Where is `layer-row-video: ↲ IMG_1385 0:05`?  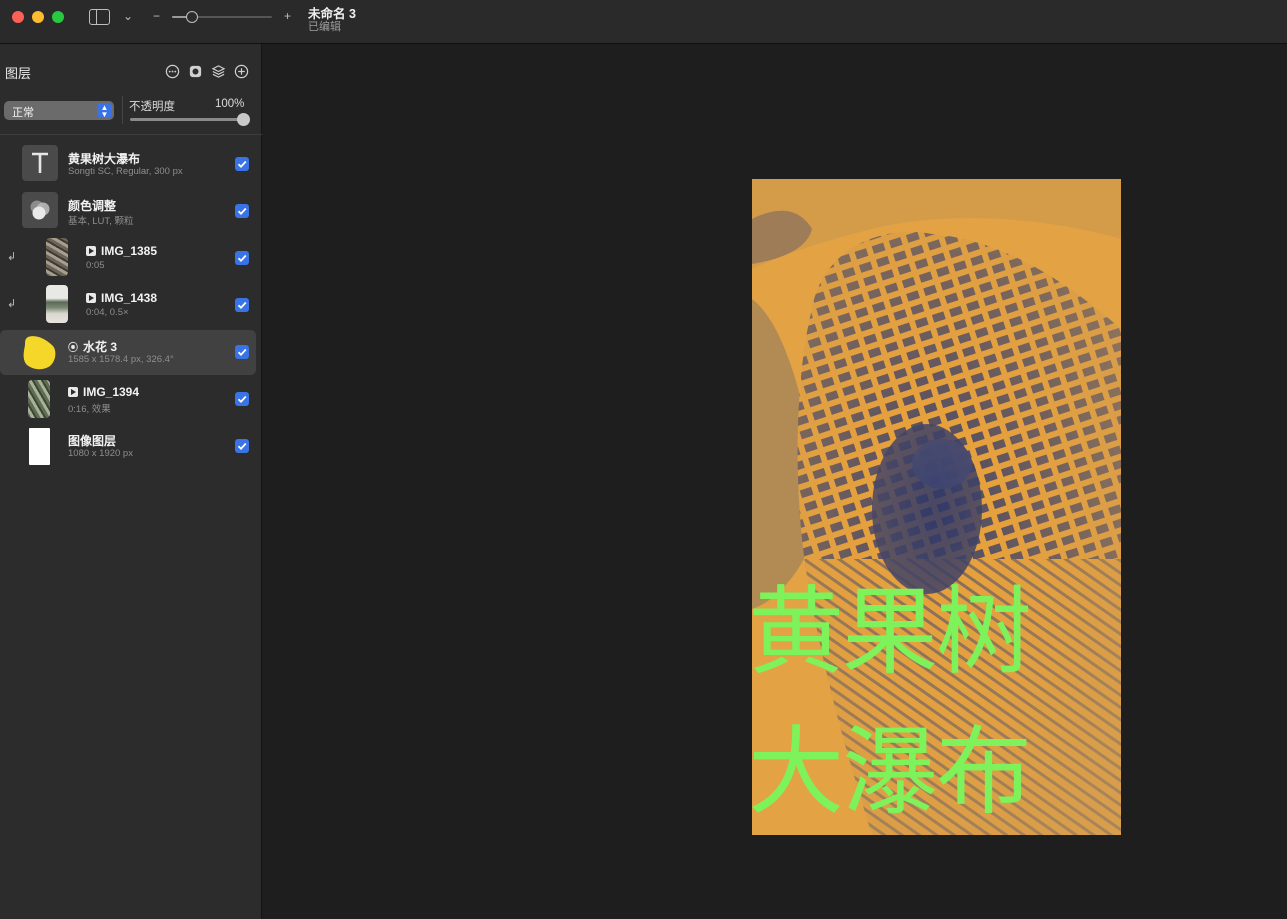 layer-row-video: ↲ IMG_1385 0:05 is located at coordinates (128, 258).